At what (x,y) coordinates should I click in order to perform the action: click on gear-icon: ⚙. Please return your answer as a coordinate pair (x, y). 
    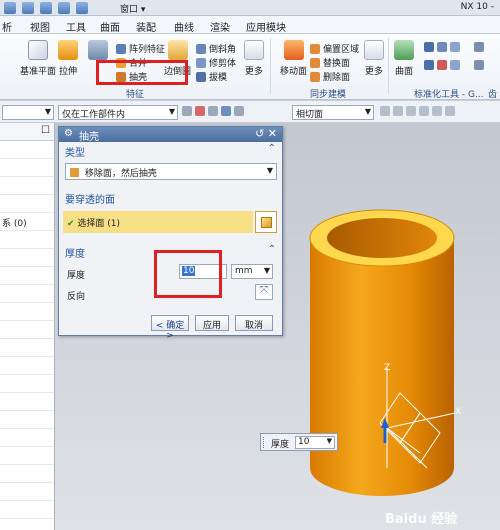
    Looking at the image, I should click on (68, 133).